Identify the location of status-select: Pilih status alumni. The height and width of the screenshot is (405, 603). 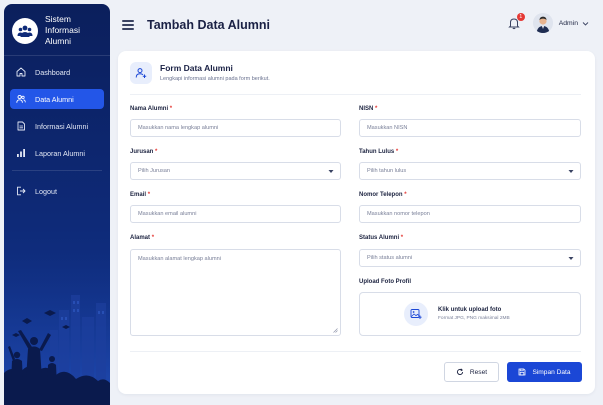
(470, 258).